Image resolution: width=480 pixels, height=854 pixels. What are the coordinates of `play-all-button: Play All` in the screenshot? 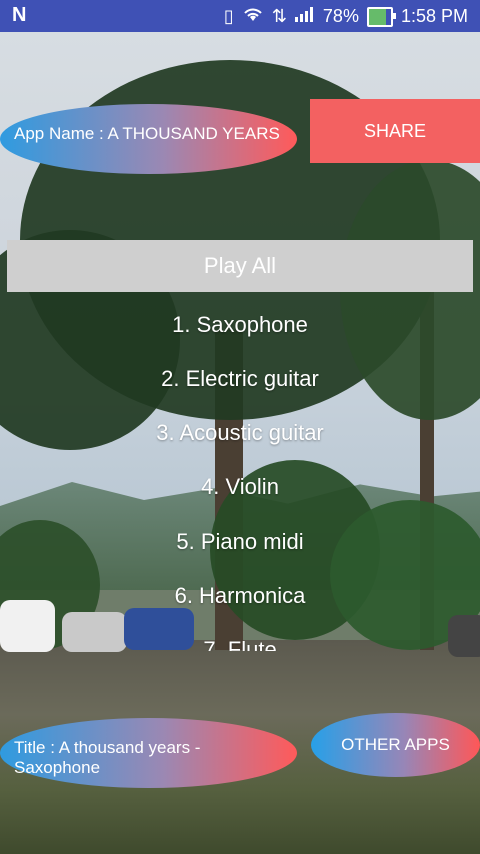 It's located at (240, 266).